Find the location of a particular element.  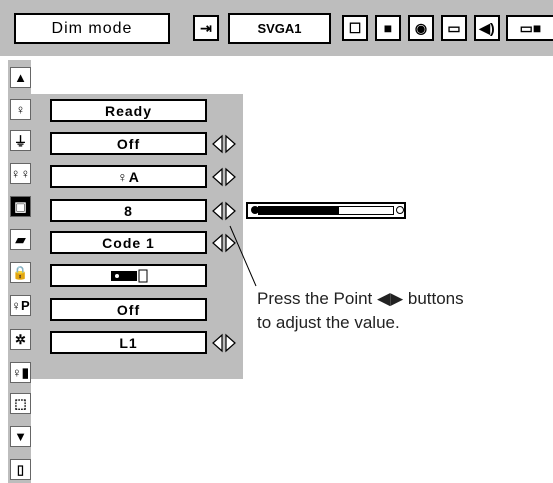

power-management-field: Off is located at coordinates (128, 143).